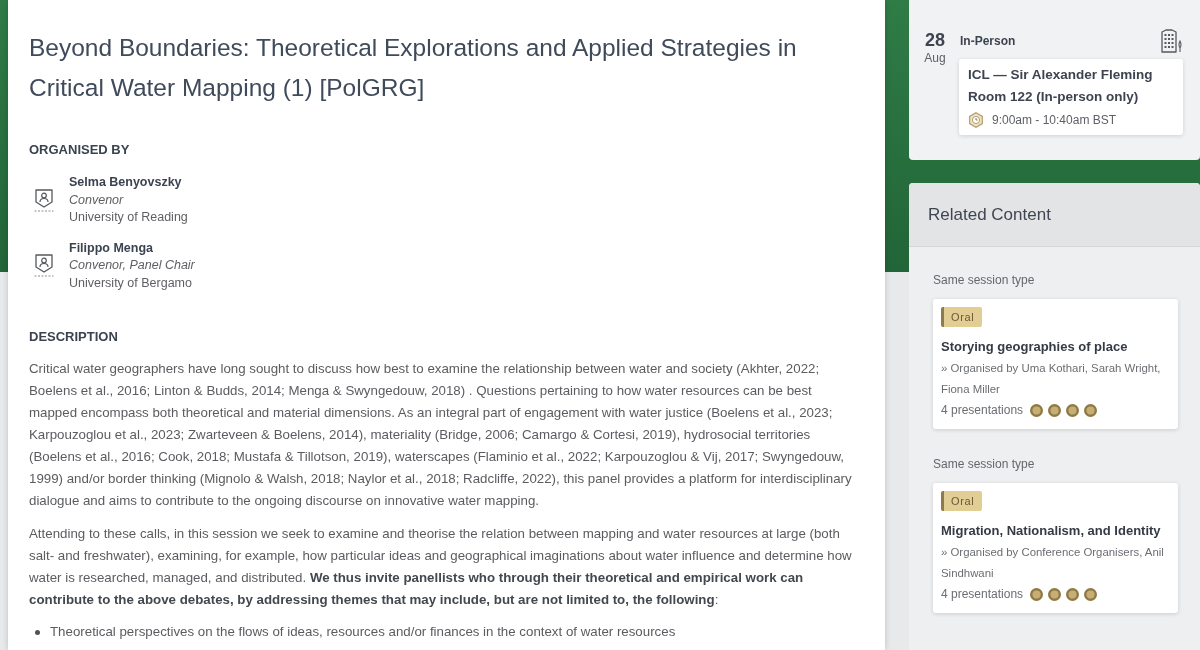 This screenshot has height=650, width=1200. What do you see at coordinates (1034, 347) in the screenshot?
I see `session-card-title: Storying geographies of place` at bounding box center [1034, 347].